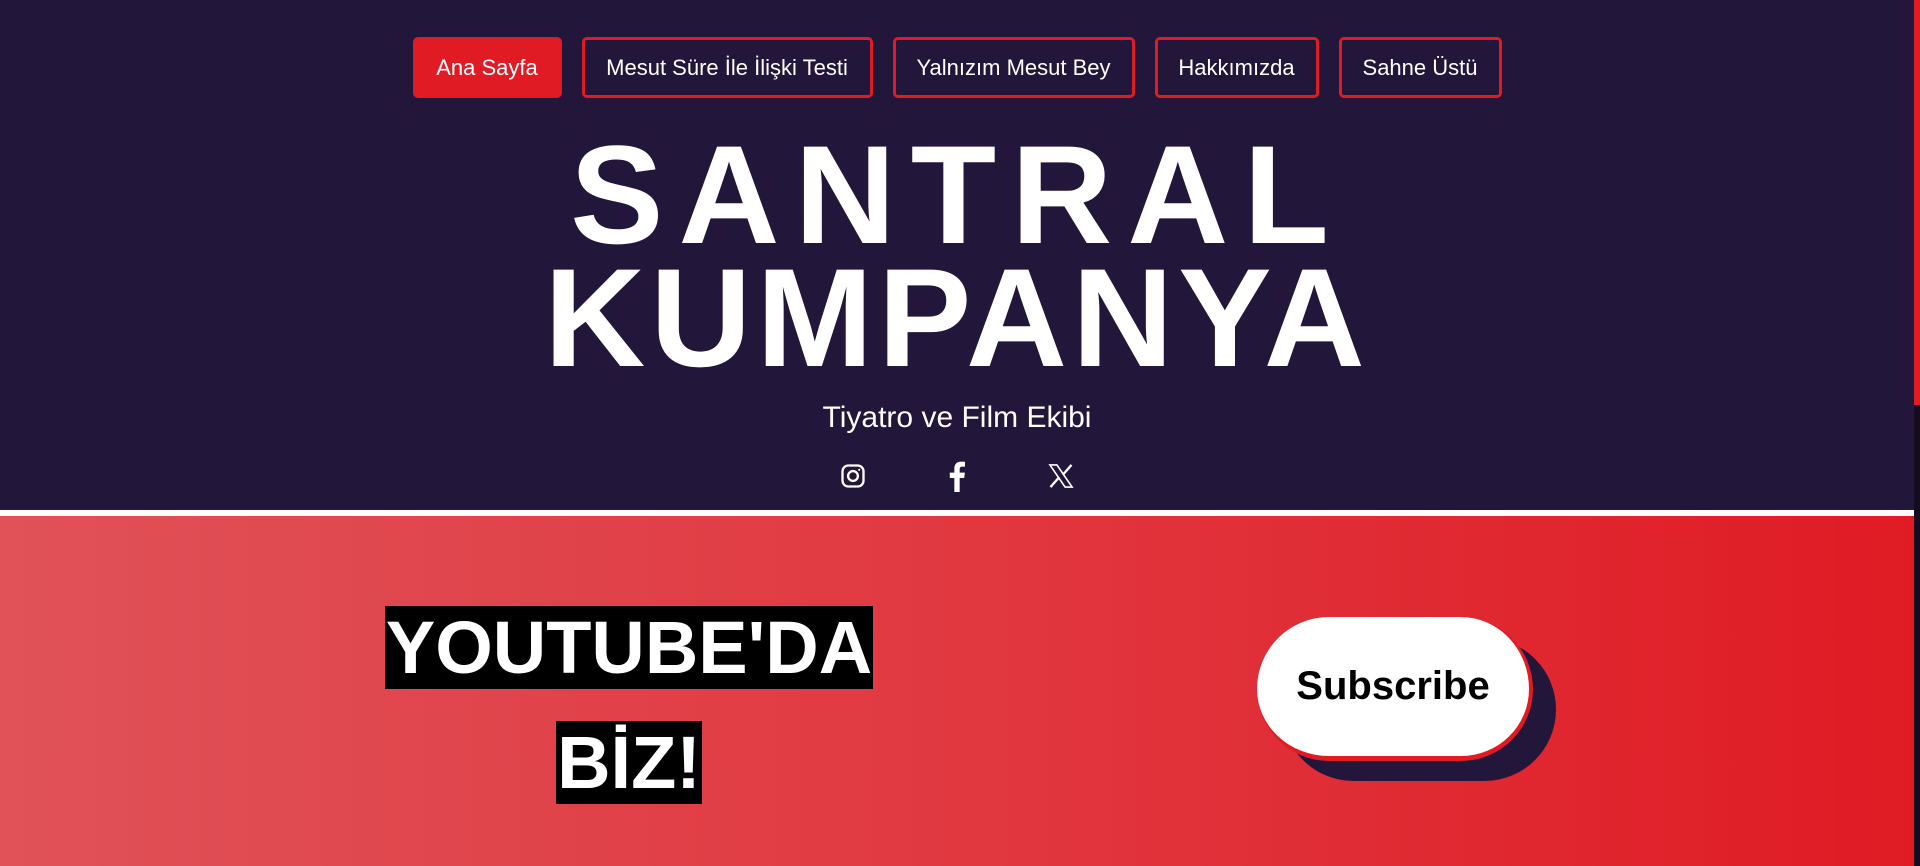  What do you see at coordinates (629, 705) in the screenshot?
I see `youtube-heading: YOUTUBE'DA BİZ!` at bounding box center [629, 705].